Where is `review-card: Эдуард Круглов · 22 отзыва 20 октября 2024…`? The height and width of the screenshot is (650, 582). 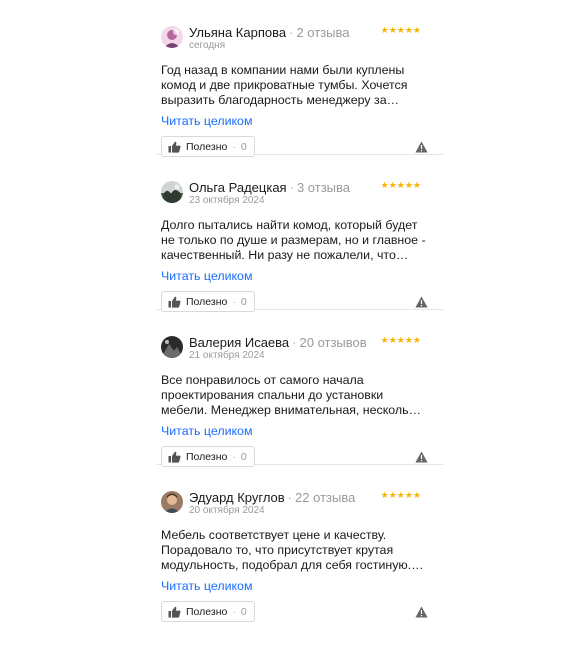 review-card: Эдуард Круглов · 22 отзыва 20 октября 2024… is located at coordinates (300, 543).